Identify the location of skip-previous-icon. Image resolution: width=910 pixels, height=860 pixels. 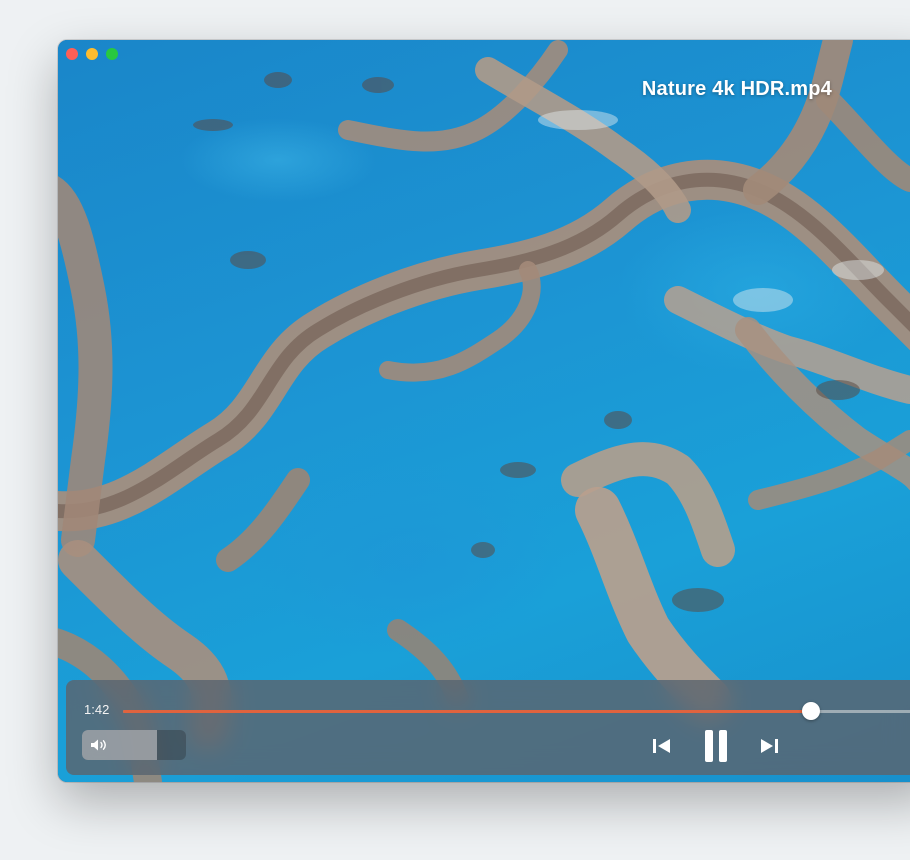
(661, 746).